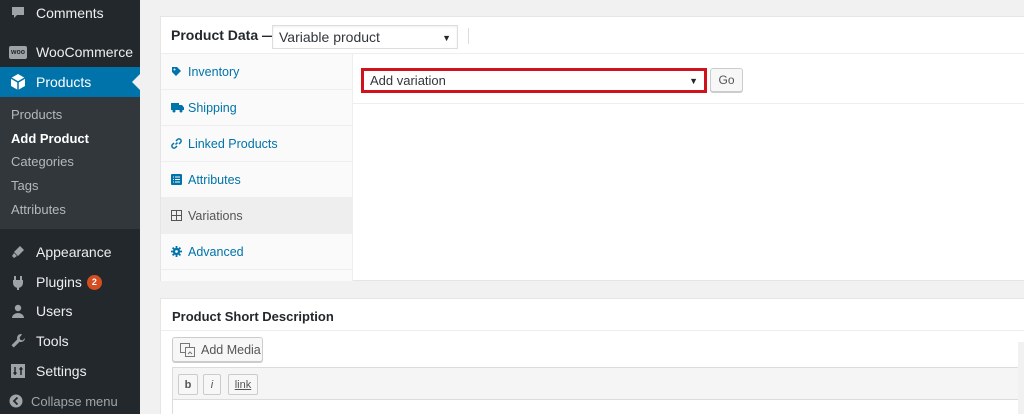 This screenshot has height=414, width=1024. Describe the element at coordinates (74, 401) in the screenshot. I see `collapse-menu-label: Collapse menu` at that location.